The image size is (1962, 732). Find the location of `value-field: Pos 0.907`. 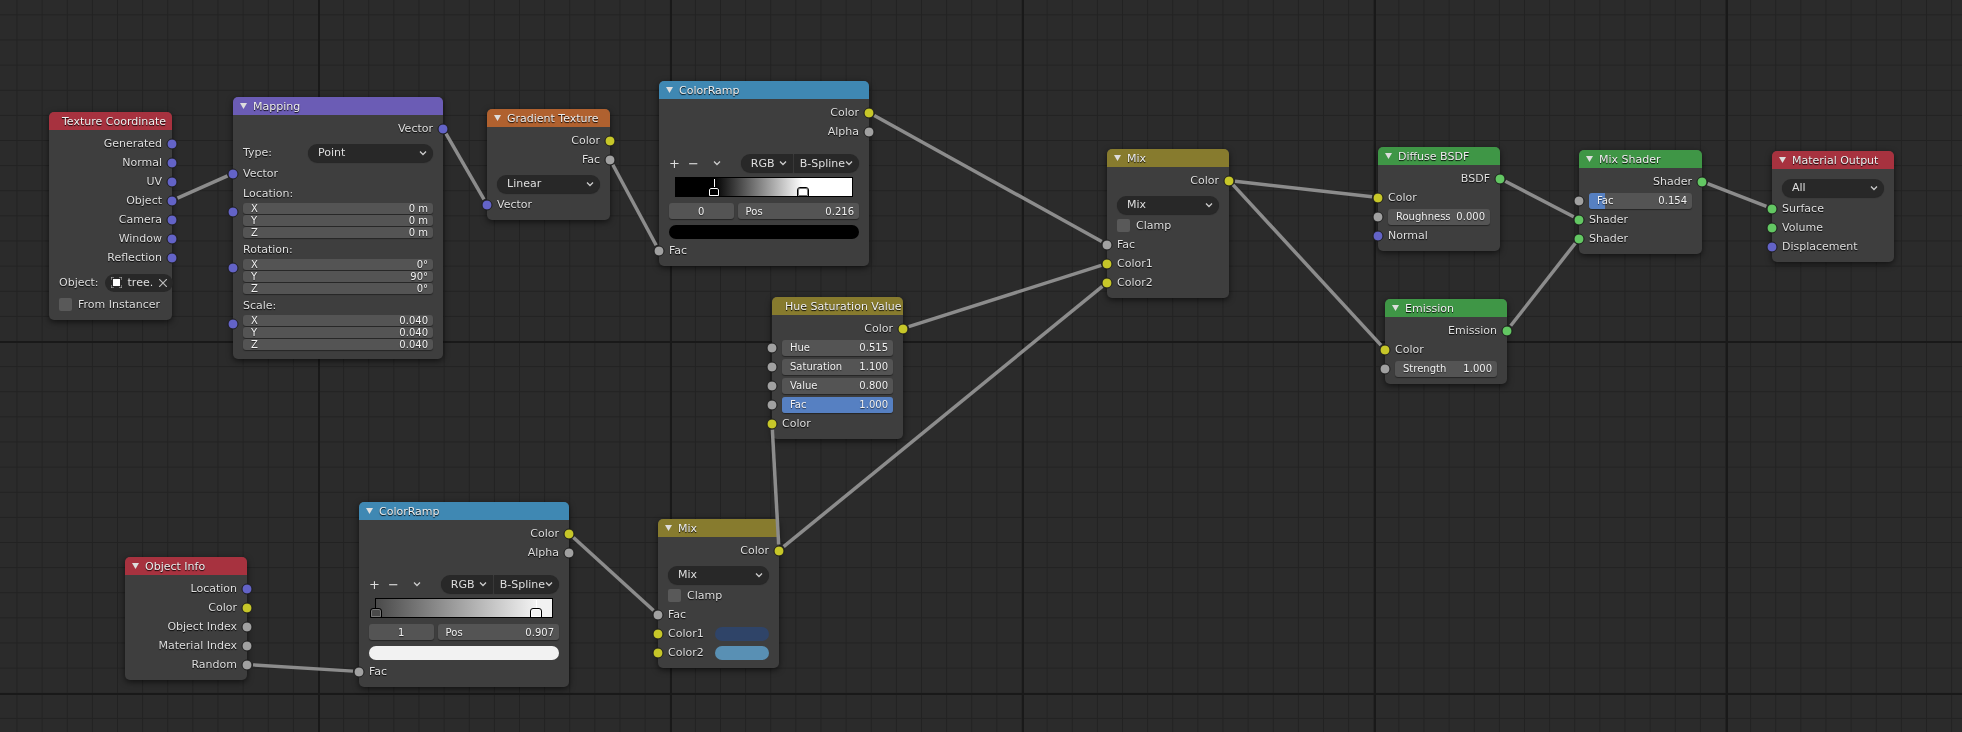

value-field: Pos 0.907 is located at coordinates (498, 632).